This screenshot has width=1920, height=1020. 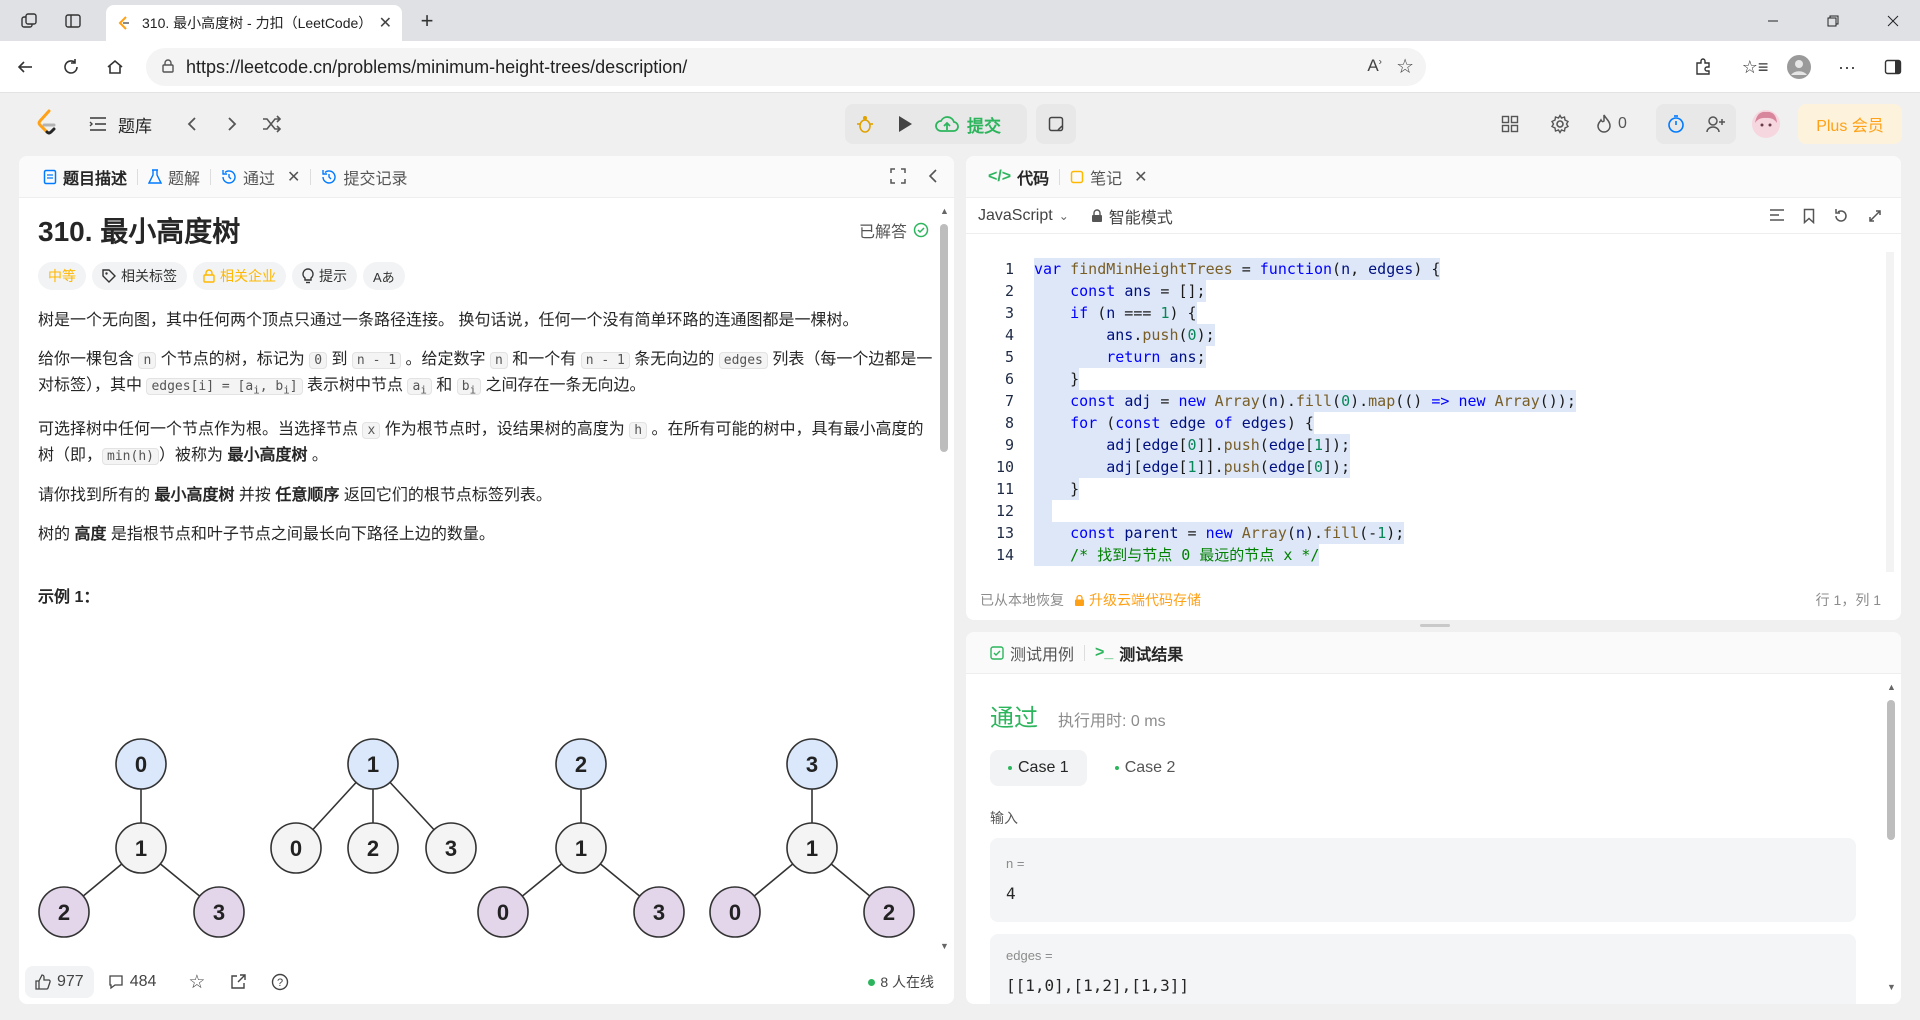 What do you see at coordinates (1038, 768) in the screenshot?
I see `case-1-tab: Case 1` at bounding box center [1038, 768].